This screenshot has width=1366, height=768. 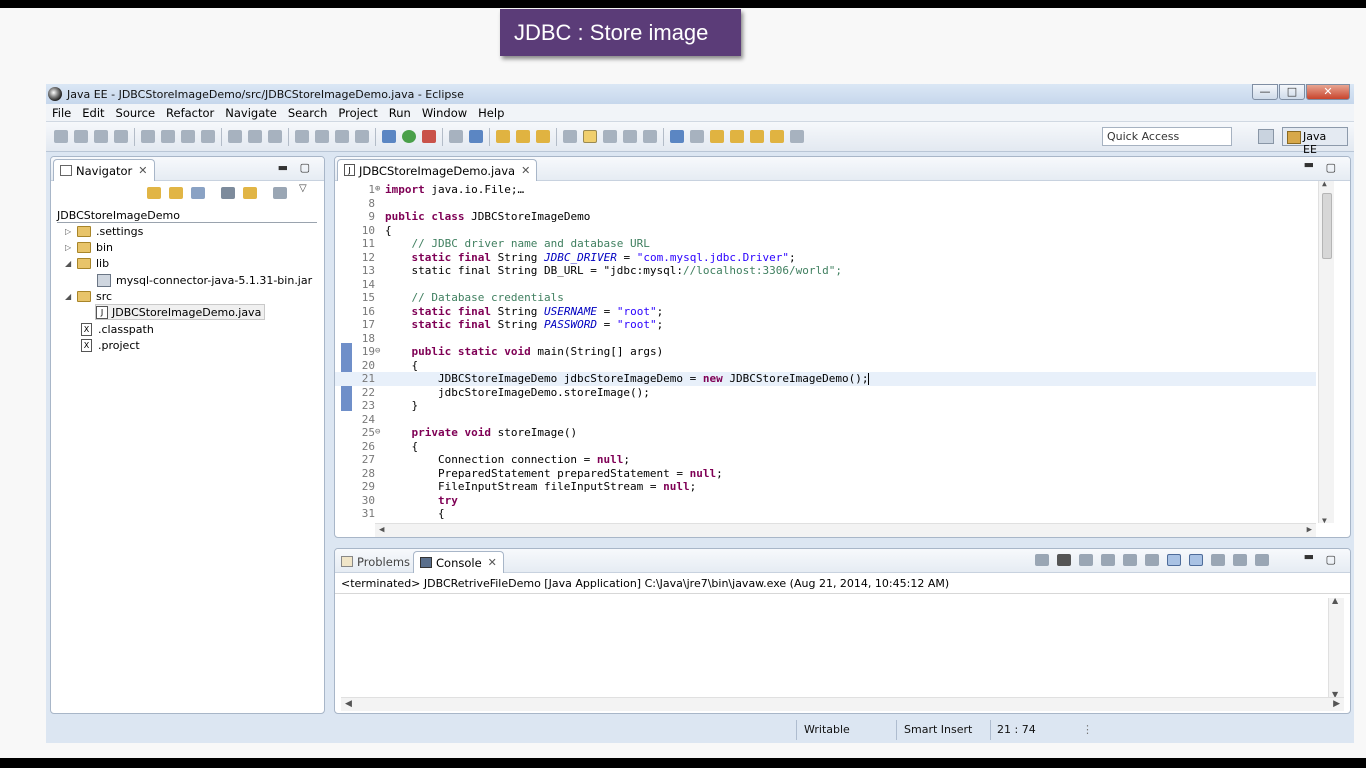 What do you see at coordinates (825, 204) in the screenshot?
I see `code-line: 8` at bounding box center [825, 204].